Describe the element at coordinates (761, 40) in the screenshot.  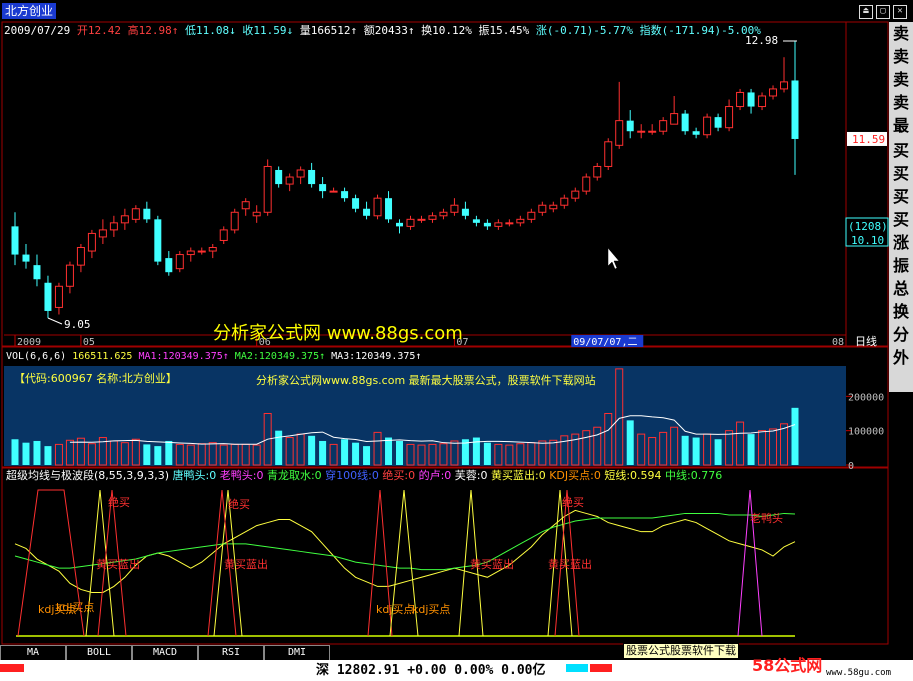
I see `high-marker-label: 12.98` at that location.